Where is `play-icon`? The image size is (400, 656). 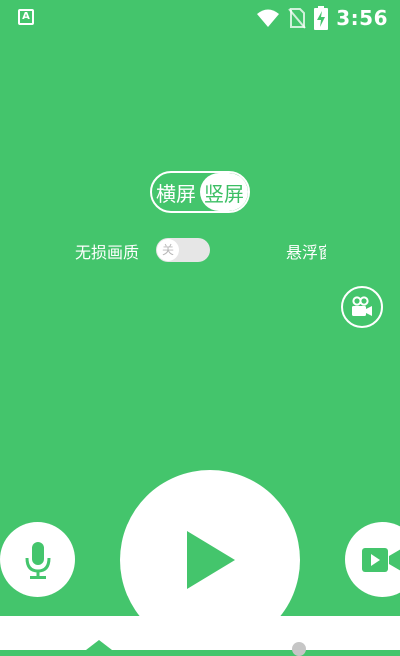 play-icon is located at coordinates (211, 560).